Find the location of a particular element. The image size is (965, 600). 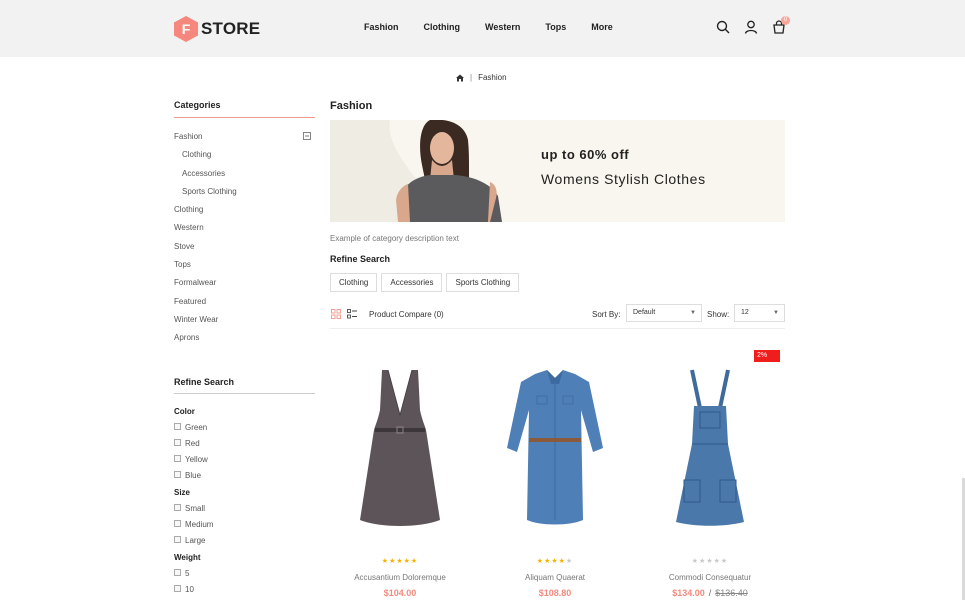

filter-option-red: Red is located at coordinates (187, 443).